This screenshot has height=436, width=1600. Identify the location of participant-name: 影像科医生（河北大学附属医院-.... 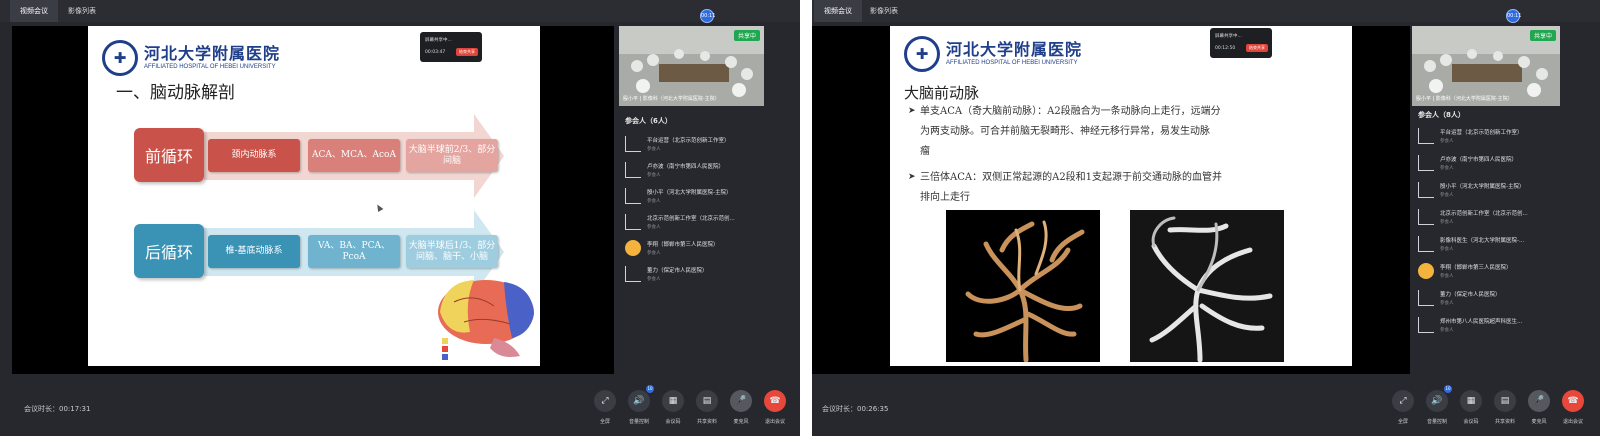
(1482, 241).